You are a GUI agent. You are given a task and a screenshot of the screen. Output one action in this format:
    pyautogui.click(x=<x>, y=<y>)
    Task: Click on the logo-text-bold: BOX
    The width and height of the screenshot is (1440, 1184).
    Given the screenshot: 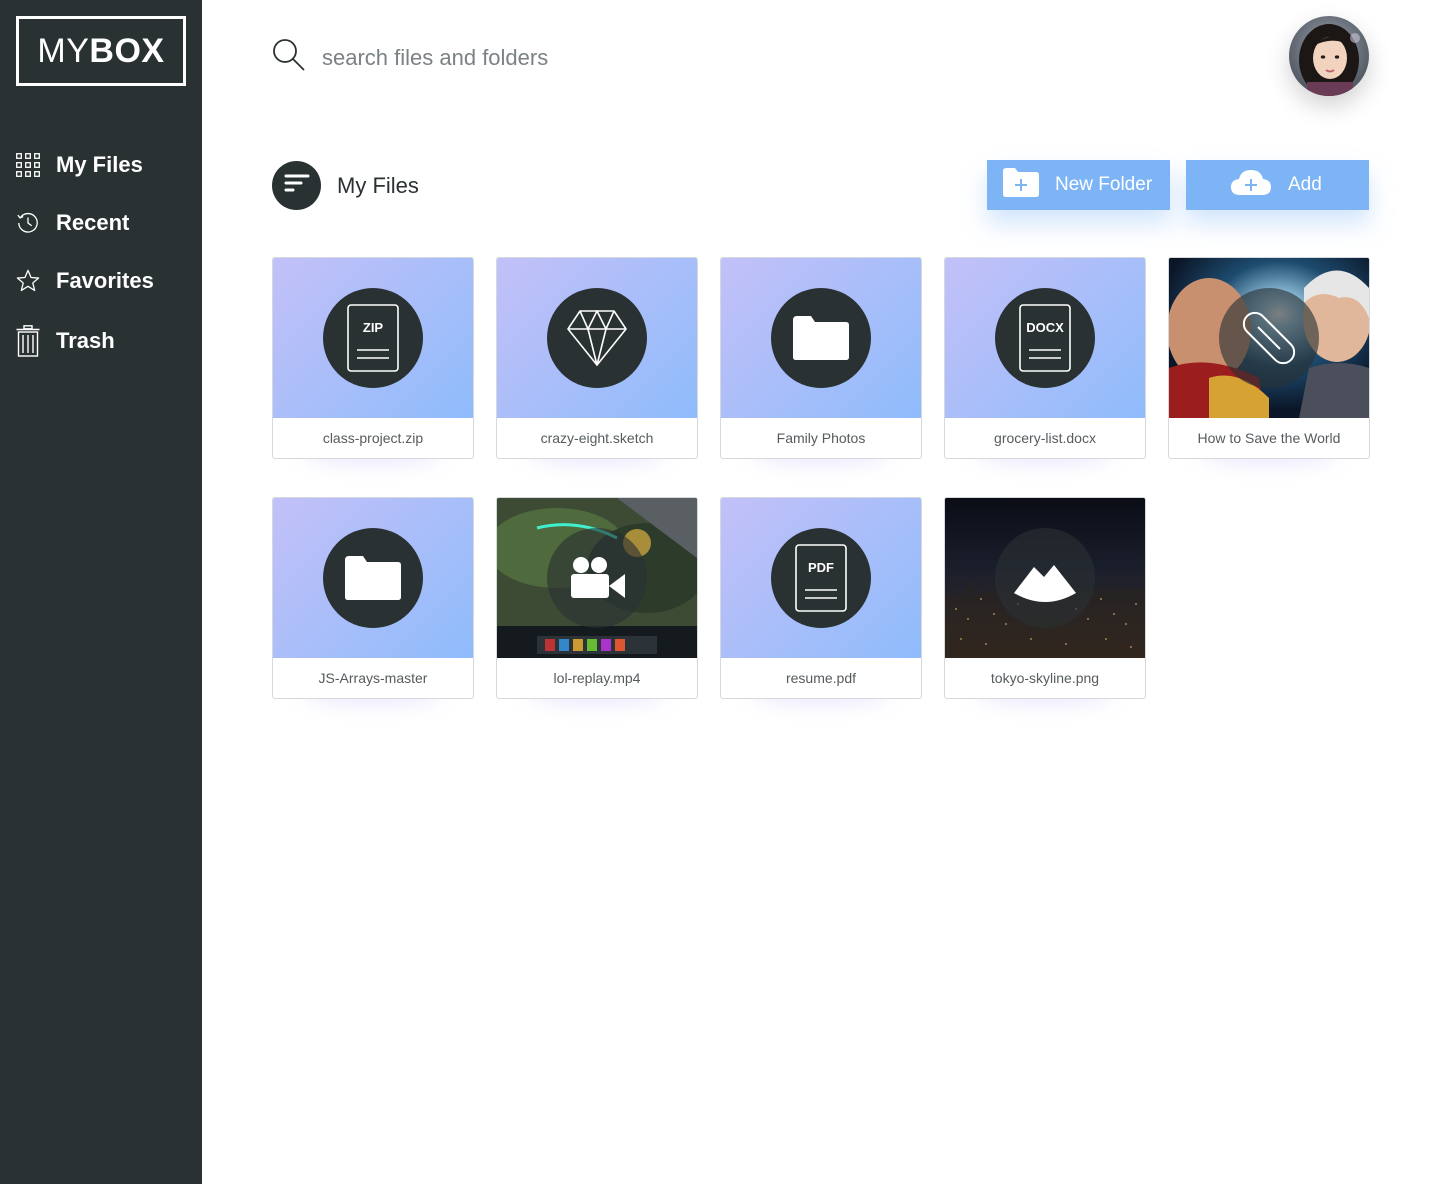 What is the action you would take?
    pyautogui.click(x=127, y=50)
    